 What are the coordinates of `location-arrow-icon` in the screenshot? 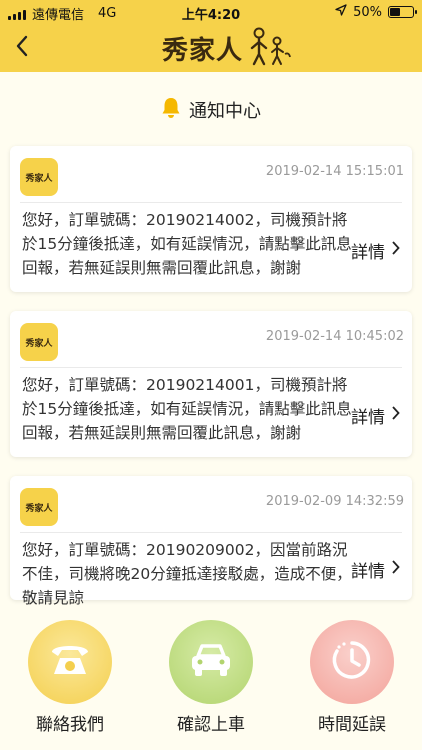 It's located at (341, 12).